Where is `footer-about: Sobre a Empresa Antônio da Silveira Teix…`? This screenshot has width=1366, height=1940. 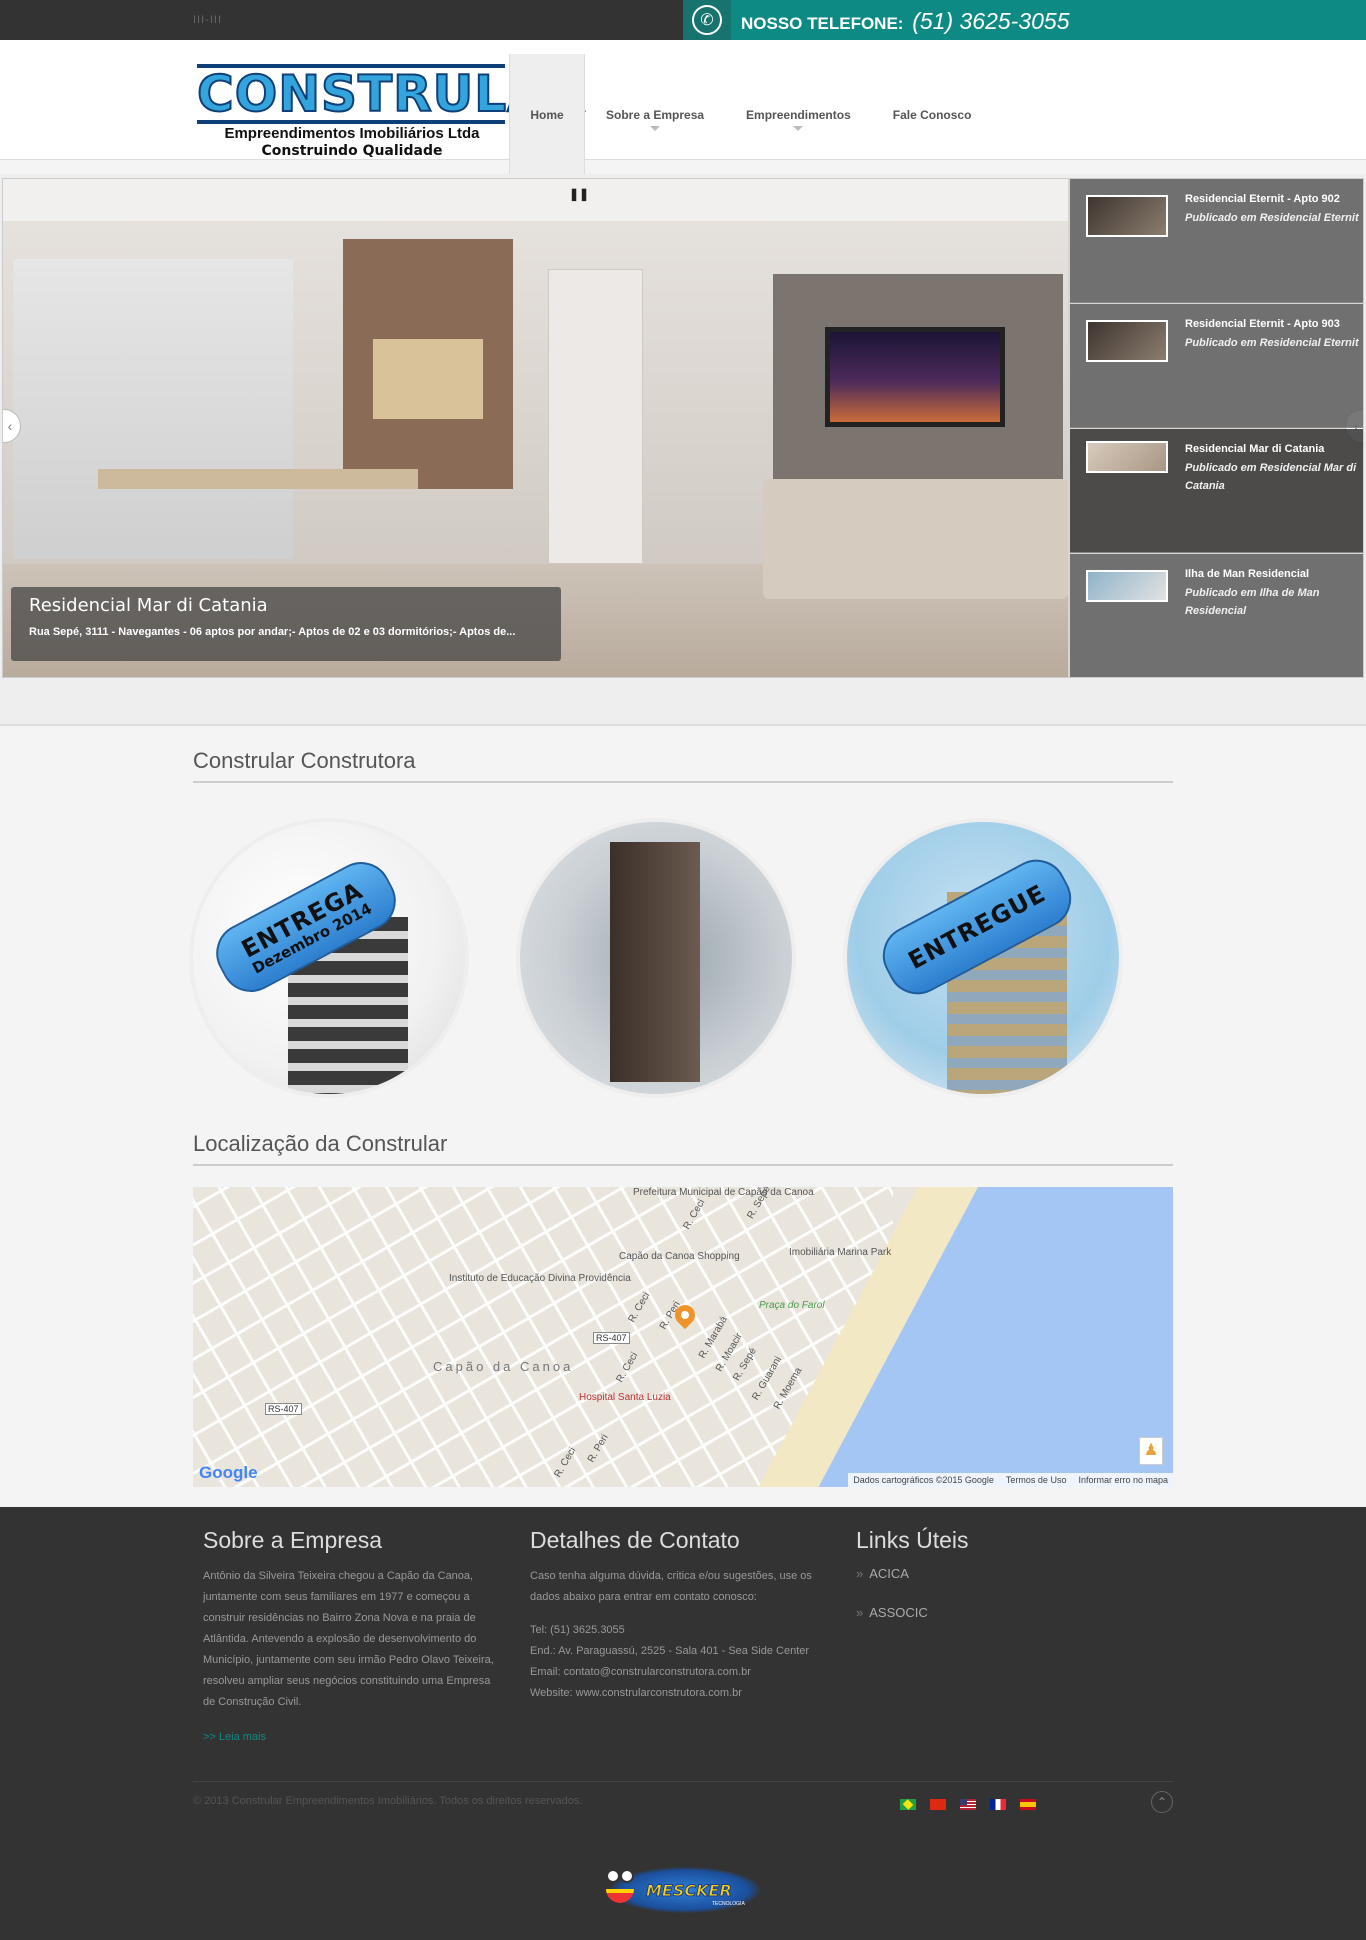
footer-about: Sobre a Empresa Antônio da Silveira Teix… is located at coordinates (353, 1635).